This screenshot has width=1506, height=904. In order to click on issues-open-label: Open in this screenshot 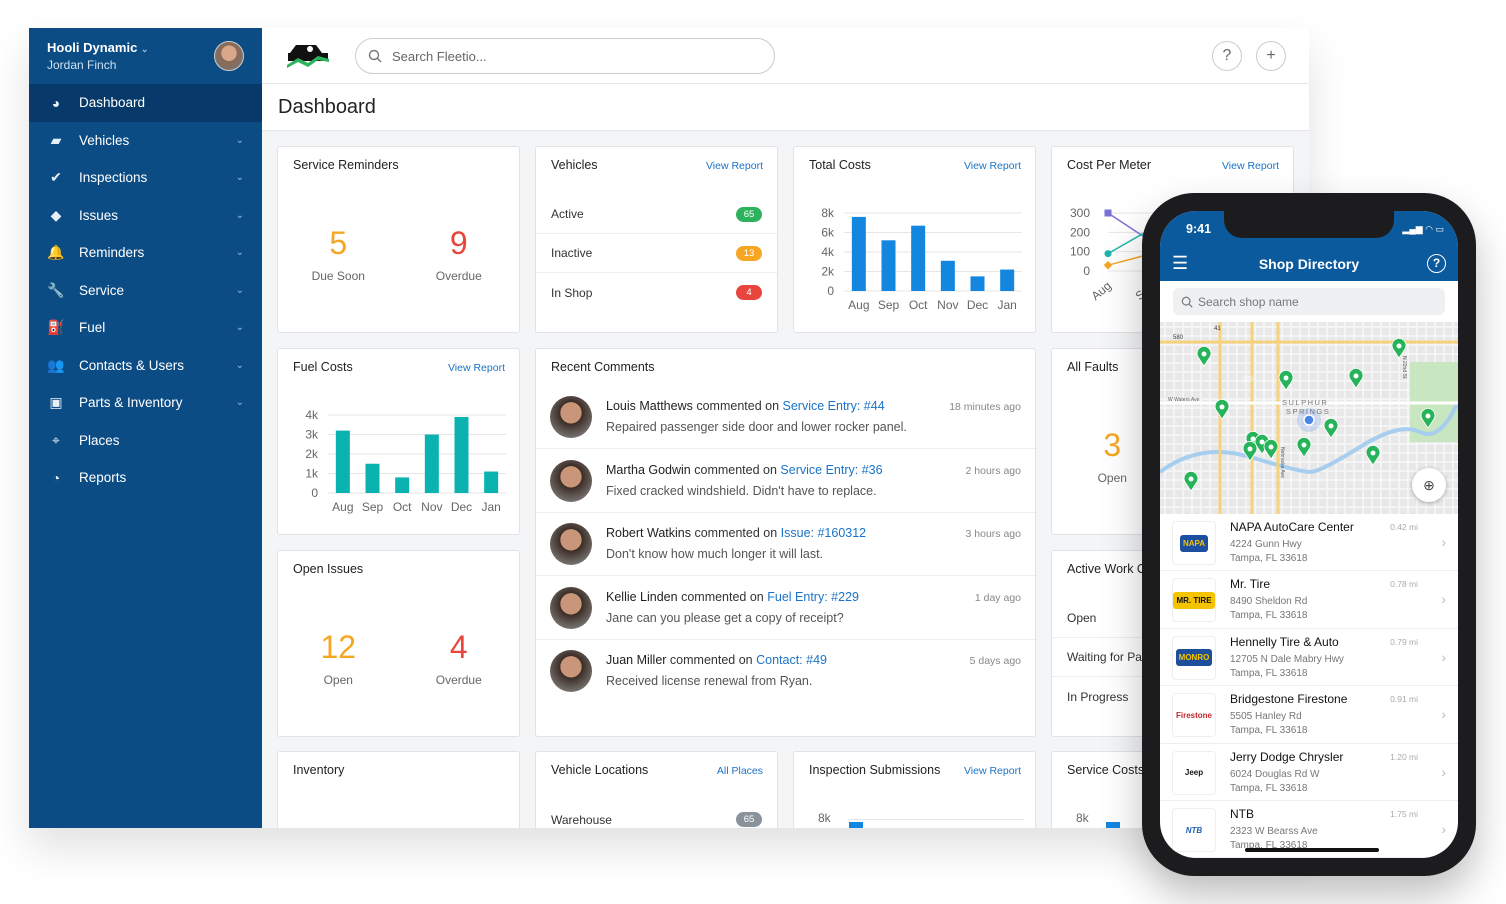, I will do `click(338, 680)`.